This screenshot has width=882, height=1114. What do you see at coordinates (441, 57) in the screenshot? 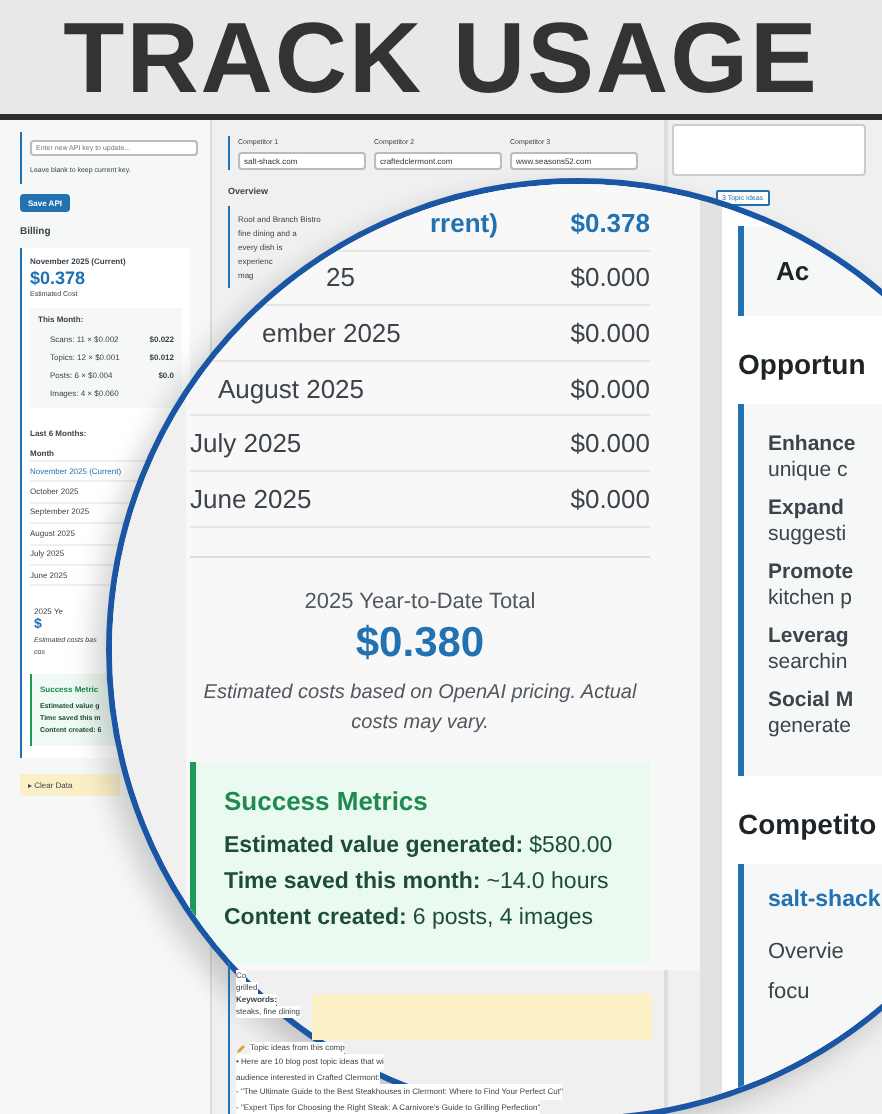
I see `headline: TRACK USAGE` at bounding box center [441, 57].